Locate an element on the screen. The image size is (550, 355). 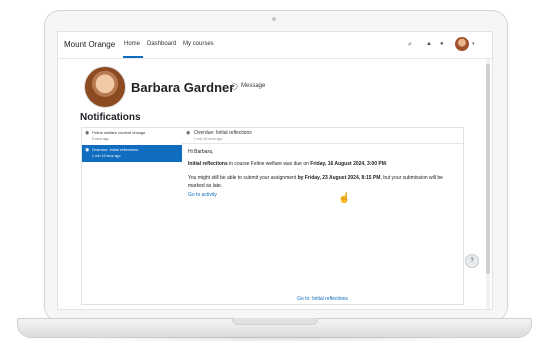
message-button: Message is located at coordinates (253, 86).